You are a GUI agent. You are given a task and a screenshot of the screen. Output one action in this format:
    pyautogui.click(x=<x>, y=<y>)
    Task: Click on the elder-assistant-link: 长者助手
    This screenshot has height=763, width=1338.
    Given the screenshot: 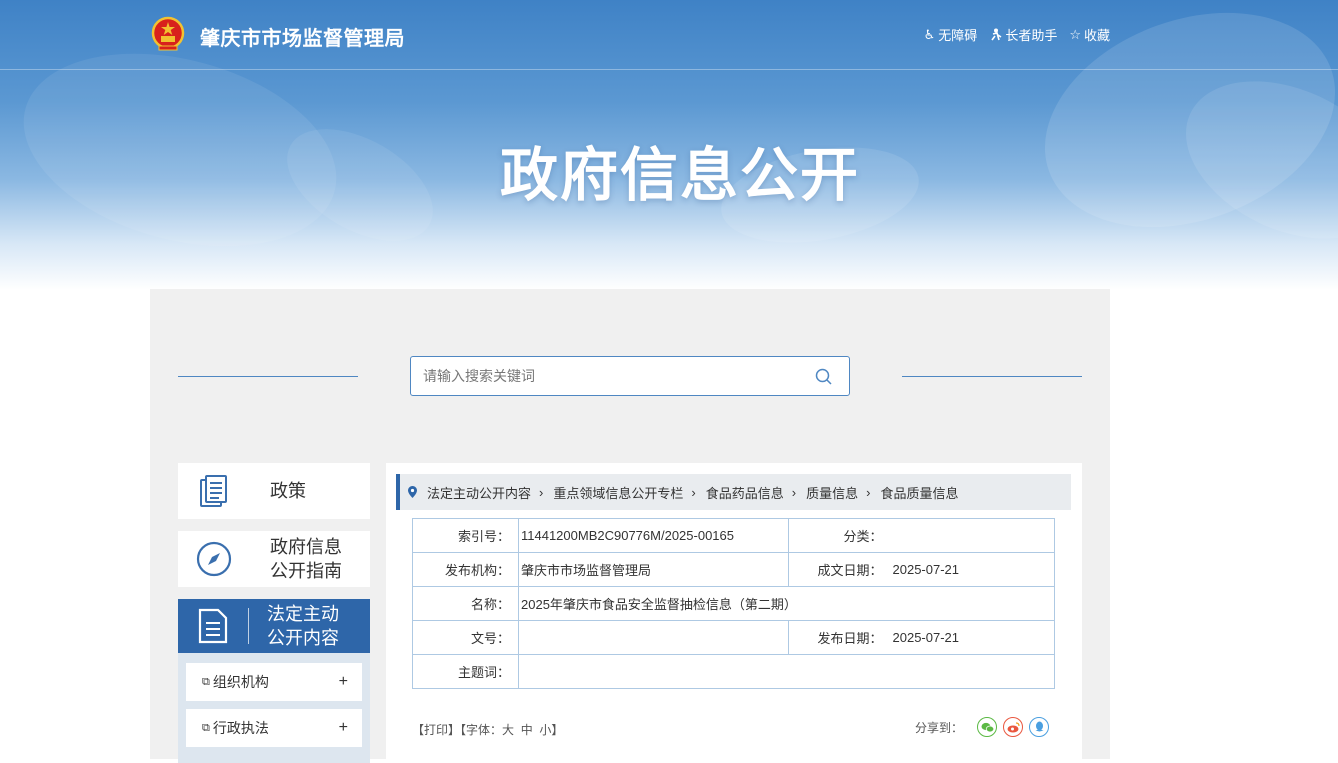 What is the action you would take?
    pyautogui.click(x=1023, y=34)
    